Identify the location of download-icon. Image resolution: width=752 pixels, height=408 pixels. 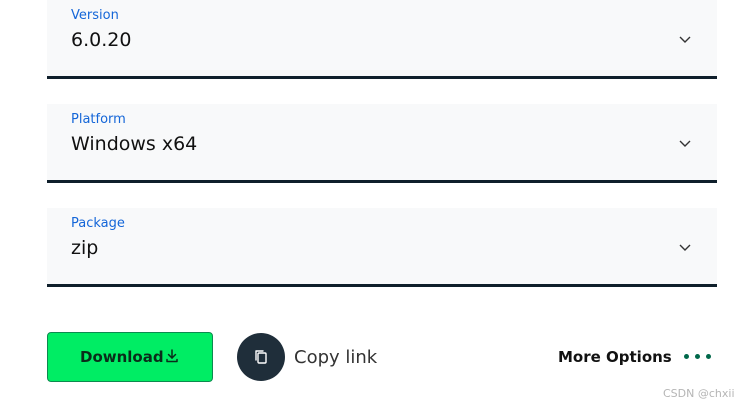
(172, 356).